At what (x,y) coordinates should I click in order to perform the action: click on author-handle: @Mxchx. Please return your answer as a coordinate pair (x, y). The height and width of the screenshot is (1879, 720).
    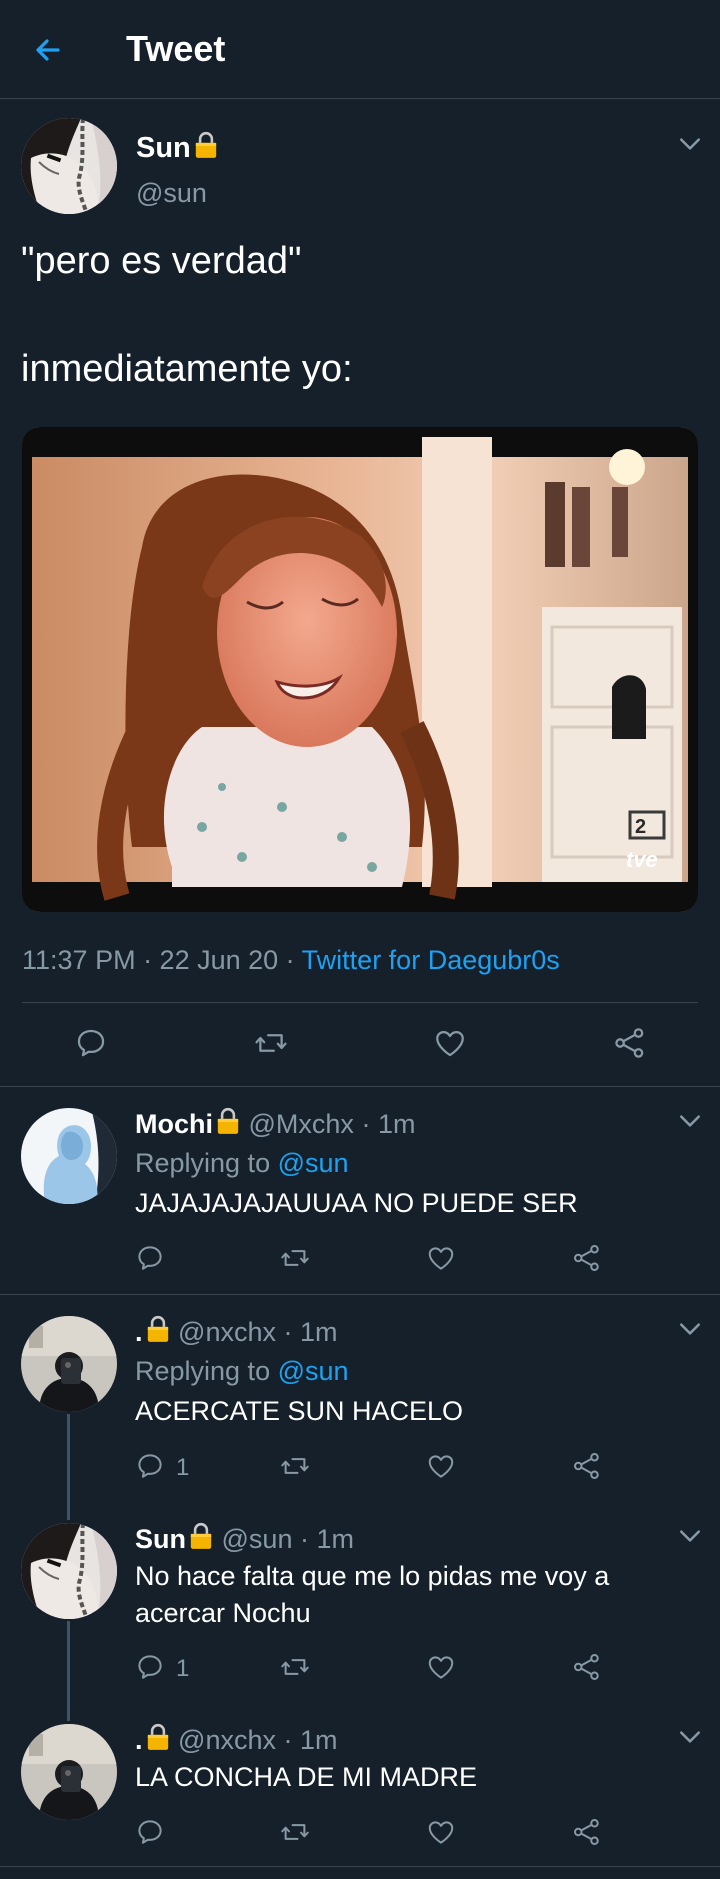
    Looking at the image, I should click on (301, 1124).